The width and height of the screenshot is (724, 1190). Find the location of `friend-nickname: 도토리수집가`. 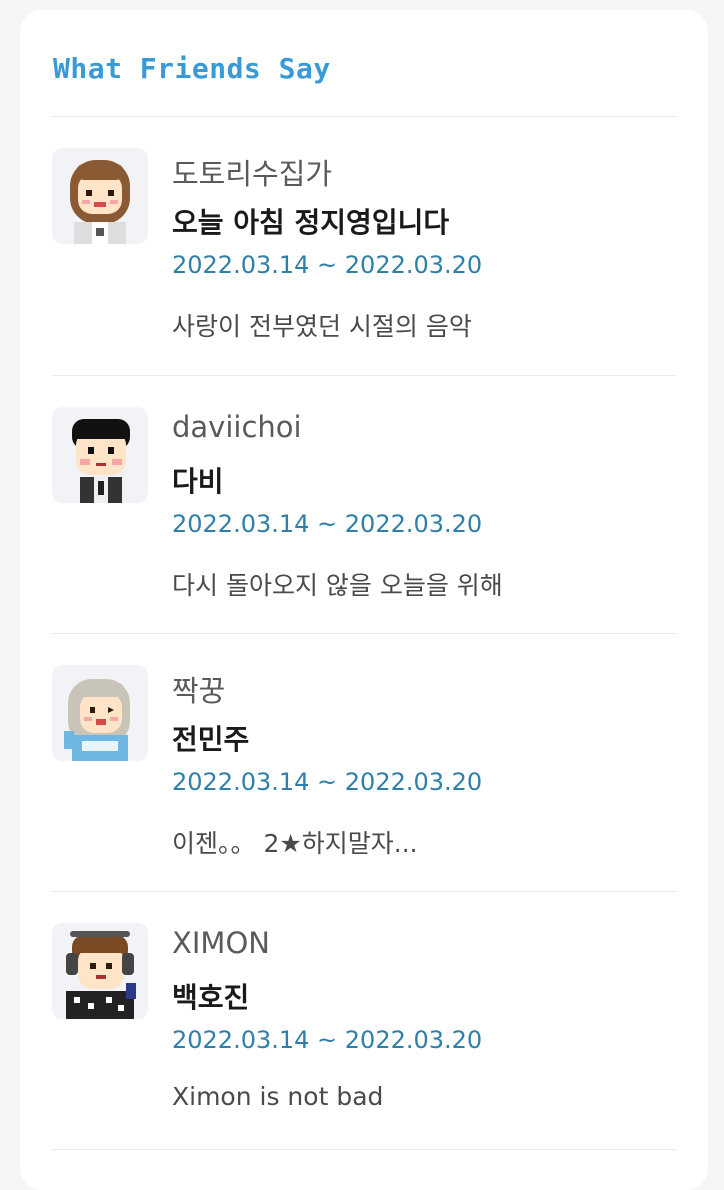

friend-nickname: 도토리수집가 is located at coordinates (252, 172).